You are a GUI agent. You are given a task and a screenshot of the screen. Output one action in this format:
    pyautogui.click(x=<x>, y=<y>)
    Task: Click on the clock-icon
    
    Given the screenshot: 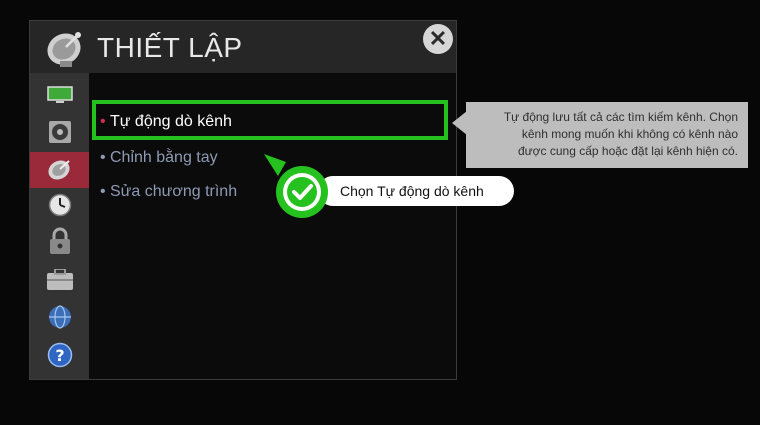 What is the action you would take?
    pyautogui.click(x=59, y=205)
    